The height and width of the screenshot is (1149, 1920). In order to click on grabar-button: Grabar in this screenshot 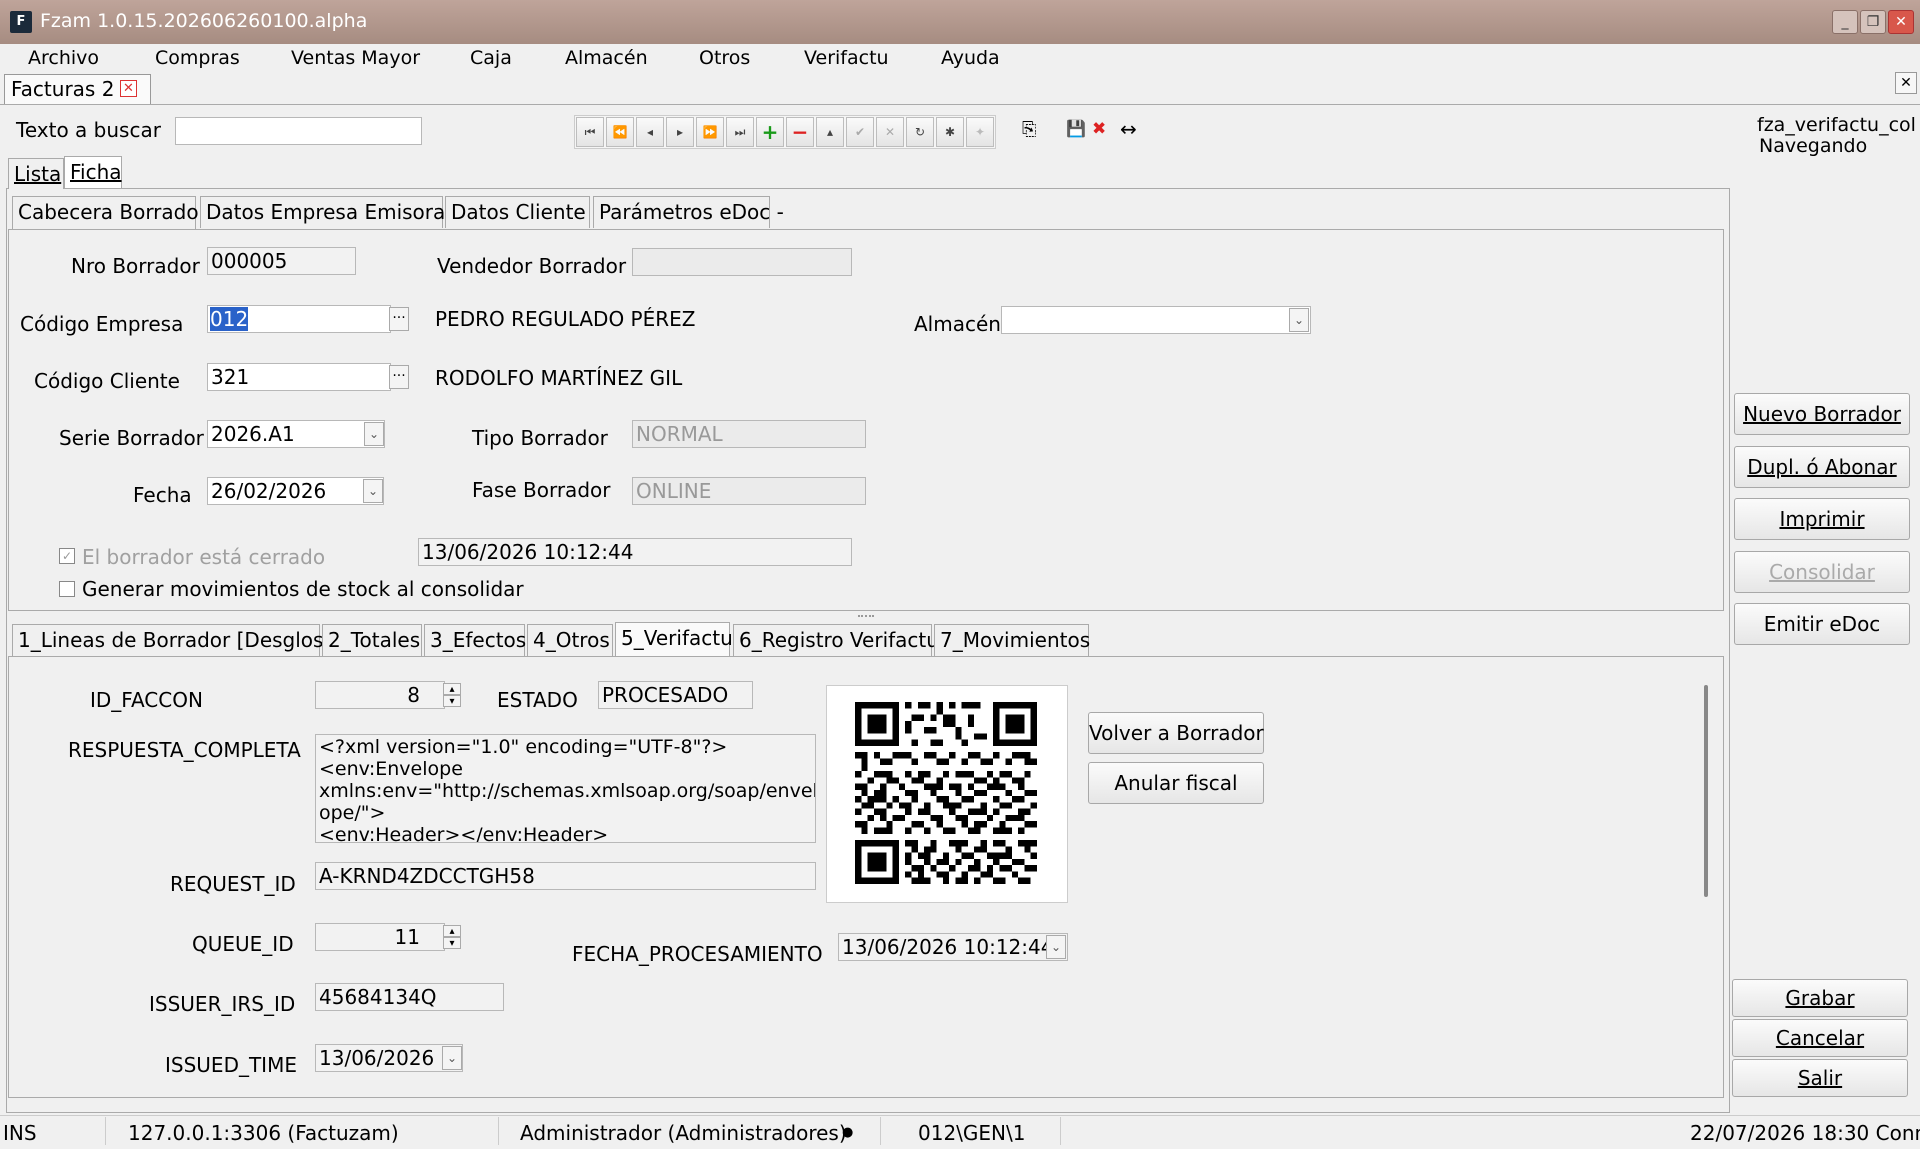, I will do `click(1820, 998)`.